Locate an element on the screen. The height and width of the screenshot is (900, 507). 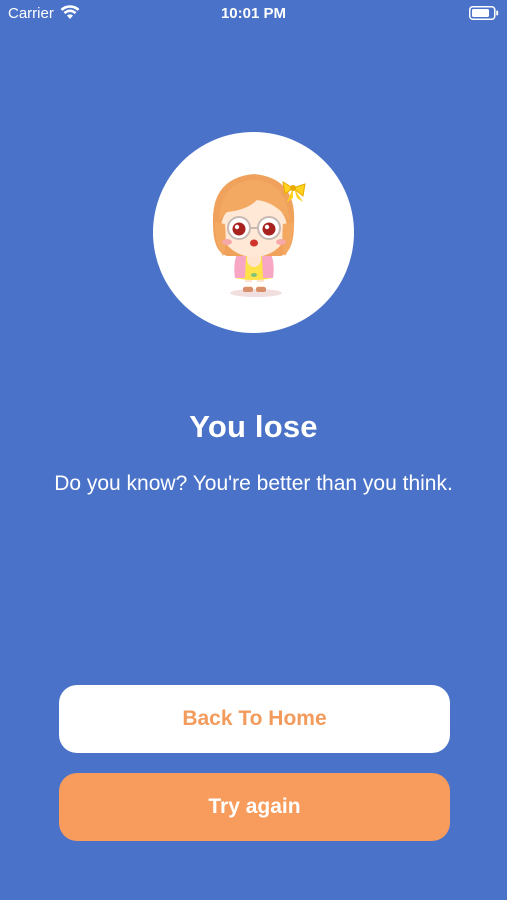
girl-character-icon is located at coordinates (259, 235).